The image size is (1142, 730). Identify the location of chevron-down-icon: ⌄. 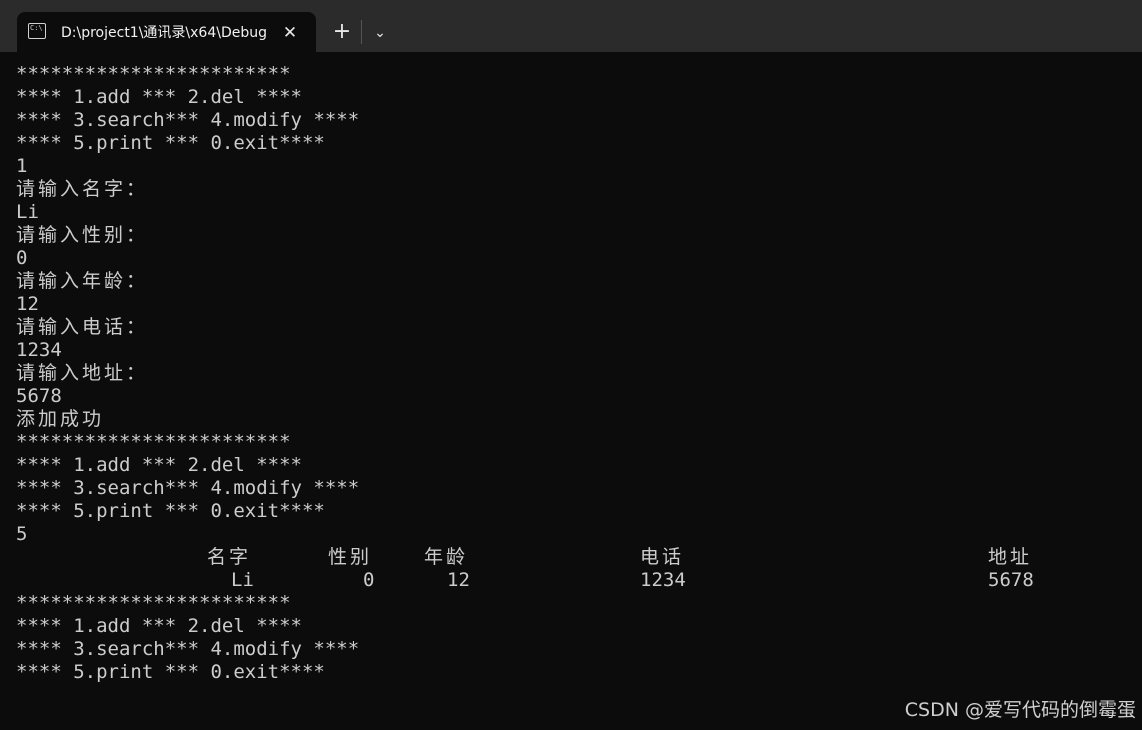
(380, 33).